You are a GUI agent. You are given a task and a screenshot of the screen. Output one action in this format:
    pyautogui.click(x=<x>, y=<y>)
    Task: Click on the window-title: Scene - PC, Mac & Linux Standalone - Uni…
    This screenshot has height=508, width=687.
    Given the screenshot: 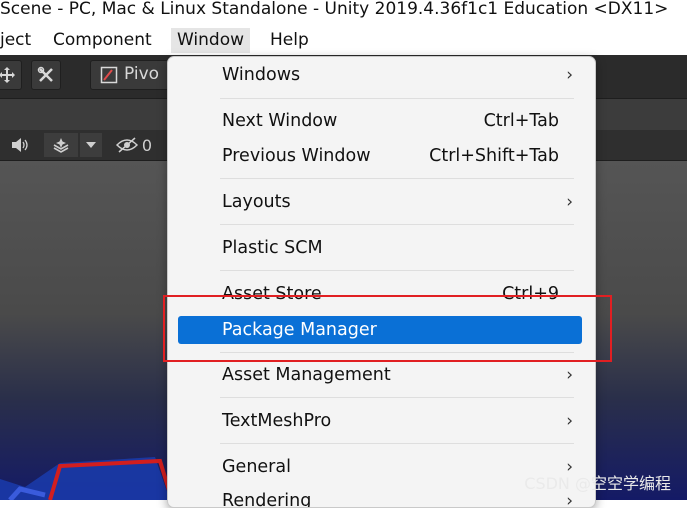 What is the action you would take?
    pyautogui.click(x=334, y=9)
    